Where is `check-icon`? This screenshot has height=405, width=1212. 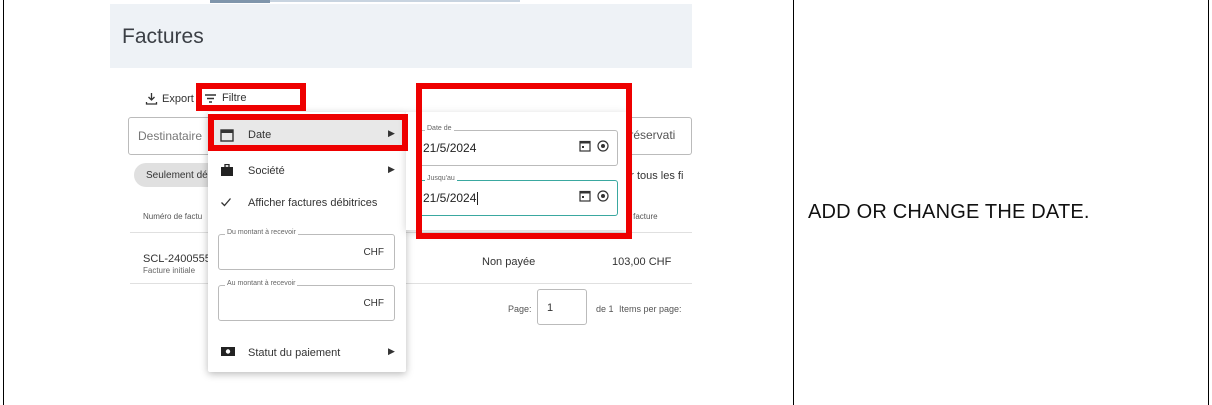 check-icon is located at coordinates (226, 202).